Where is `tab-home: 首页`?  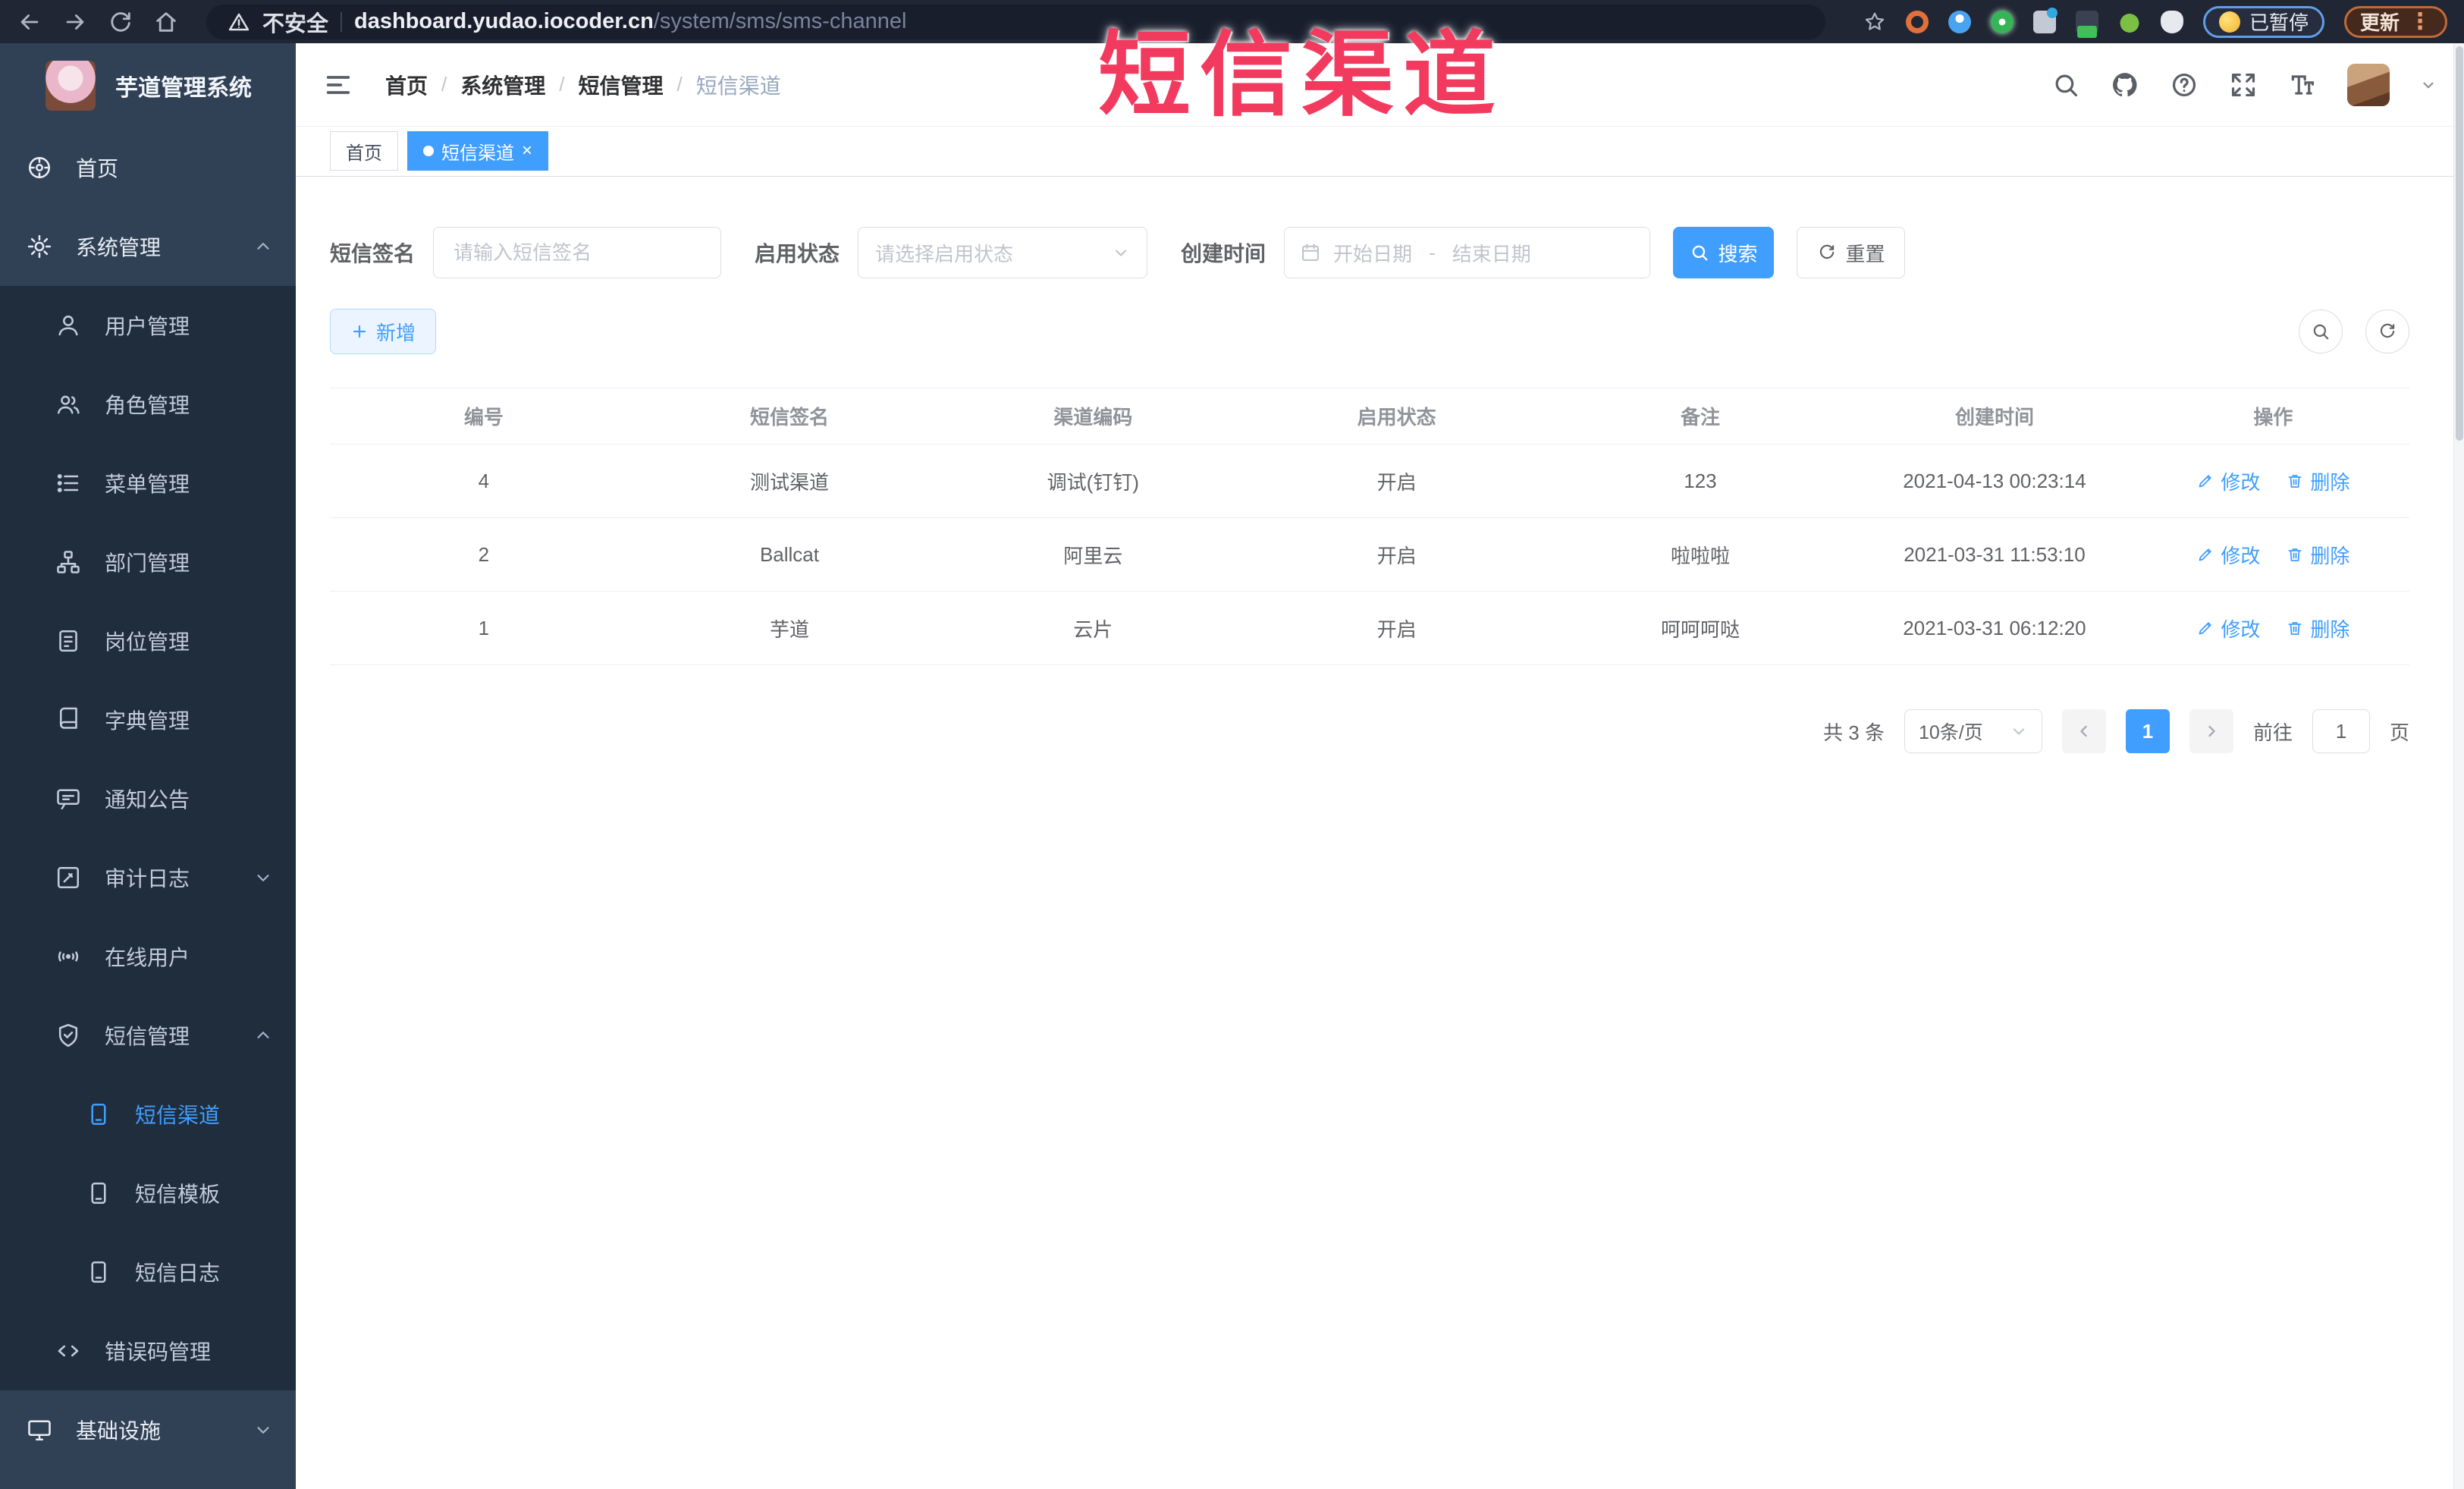
tab-home: 首页 is located at coordinates (364, 151).